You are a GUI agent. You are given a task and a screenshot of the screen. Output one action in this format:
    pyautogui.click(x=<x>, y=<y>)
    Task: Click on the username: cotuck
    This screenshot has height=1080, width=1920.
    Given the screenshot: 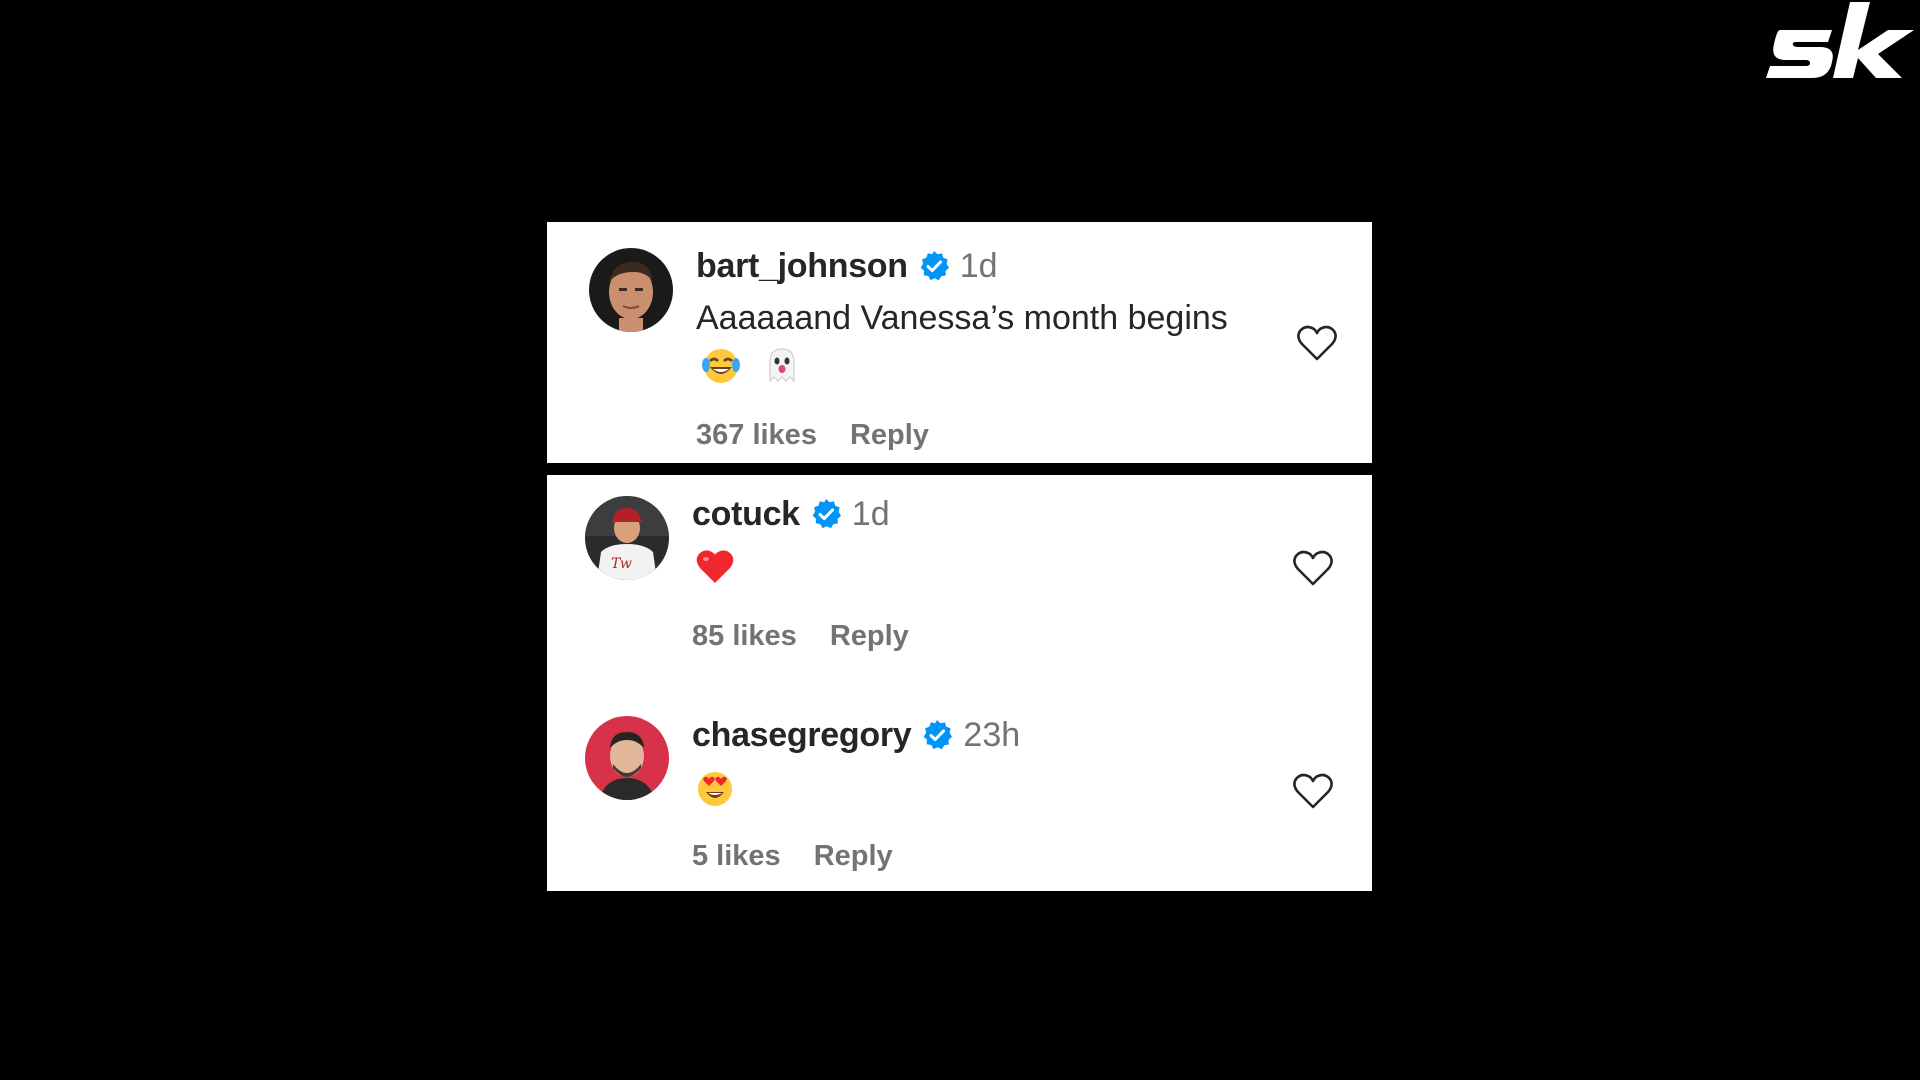 What is the action you would take?
    pyautogui.click(x=746, y=514)
    